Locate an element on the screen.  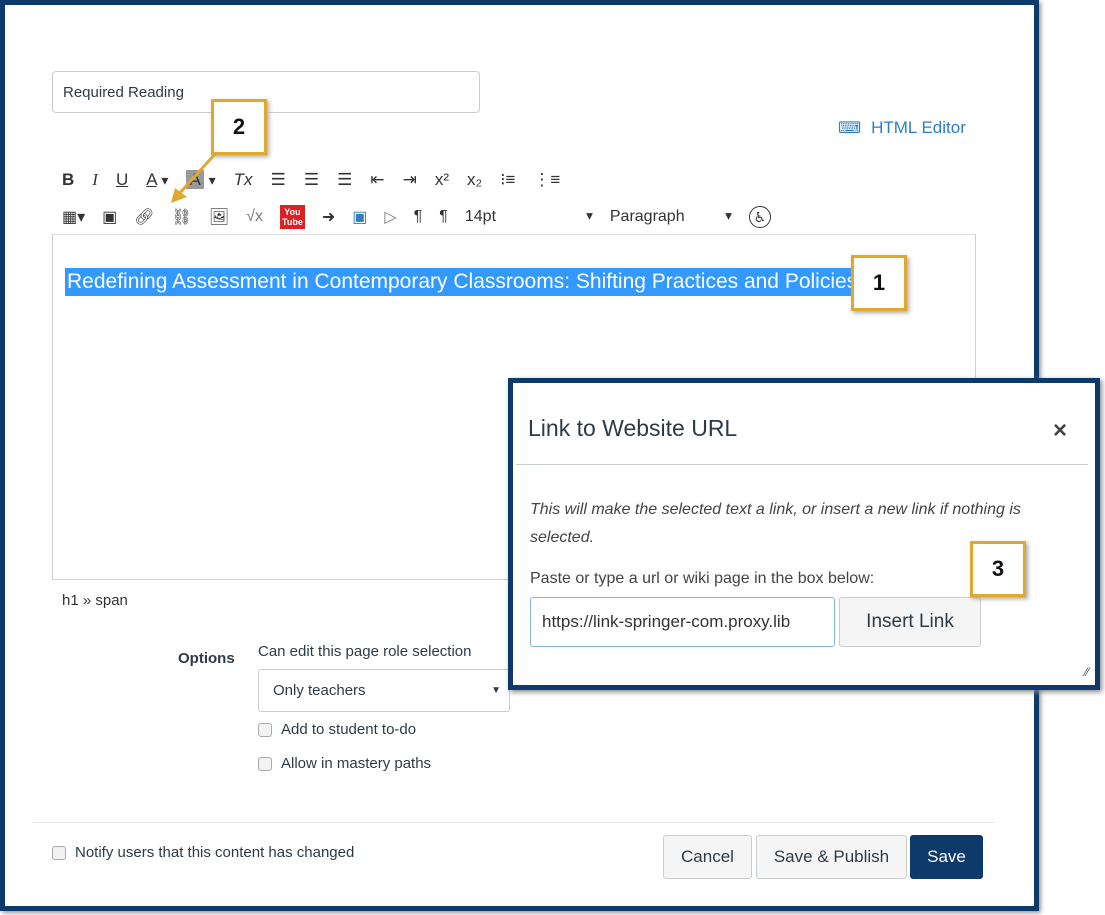
close-icon: × is located at coordinates (1060, 431).